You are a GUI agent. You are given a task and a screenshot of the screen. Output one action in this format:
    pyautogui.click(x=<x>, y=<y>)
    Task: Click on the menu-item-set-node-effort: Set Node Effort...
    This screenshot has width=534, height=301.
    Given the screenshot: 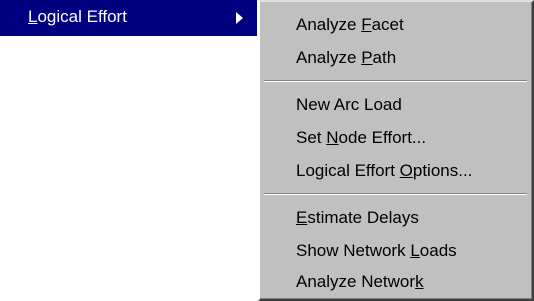 What is the action you would take?
    pyautogui.click(x=395, y=139)
    